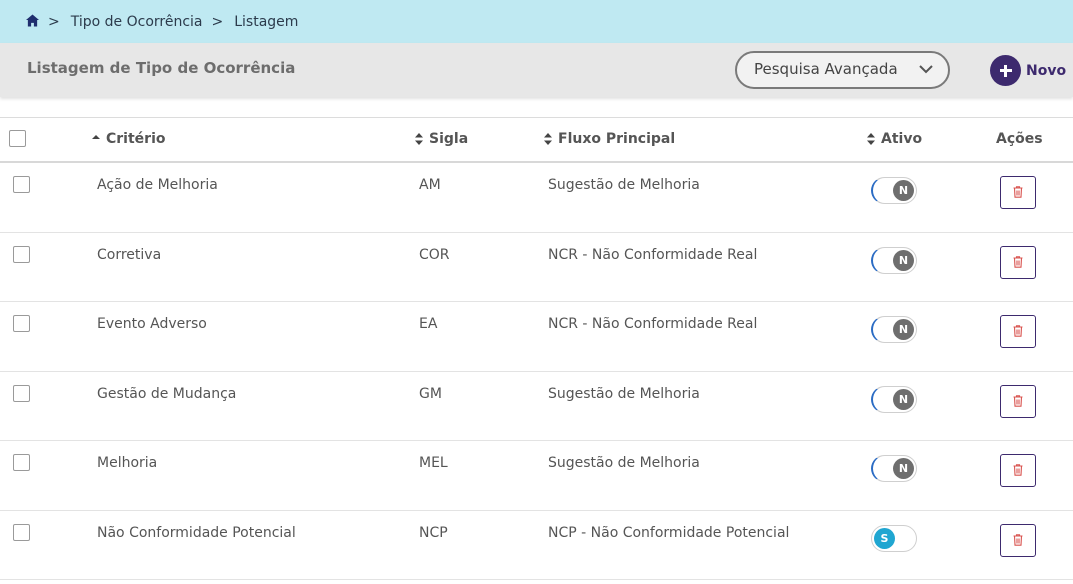 The width and height of the screenshot is (1073, 584). Describe the element at coordinates (449, 139) in the screenshot. I see `column-label: Sigla` at that location.